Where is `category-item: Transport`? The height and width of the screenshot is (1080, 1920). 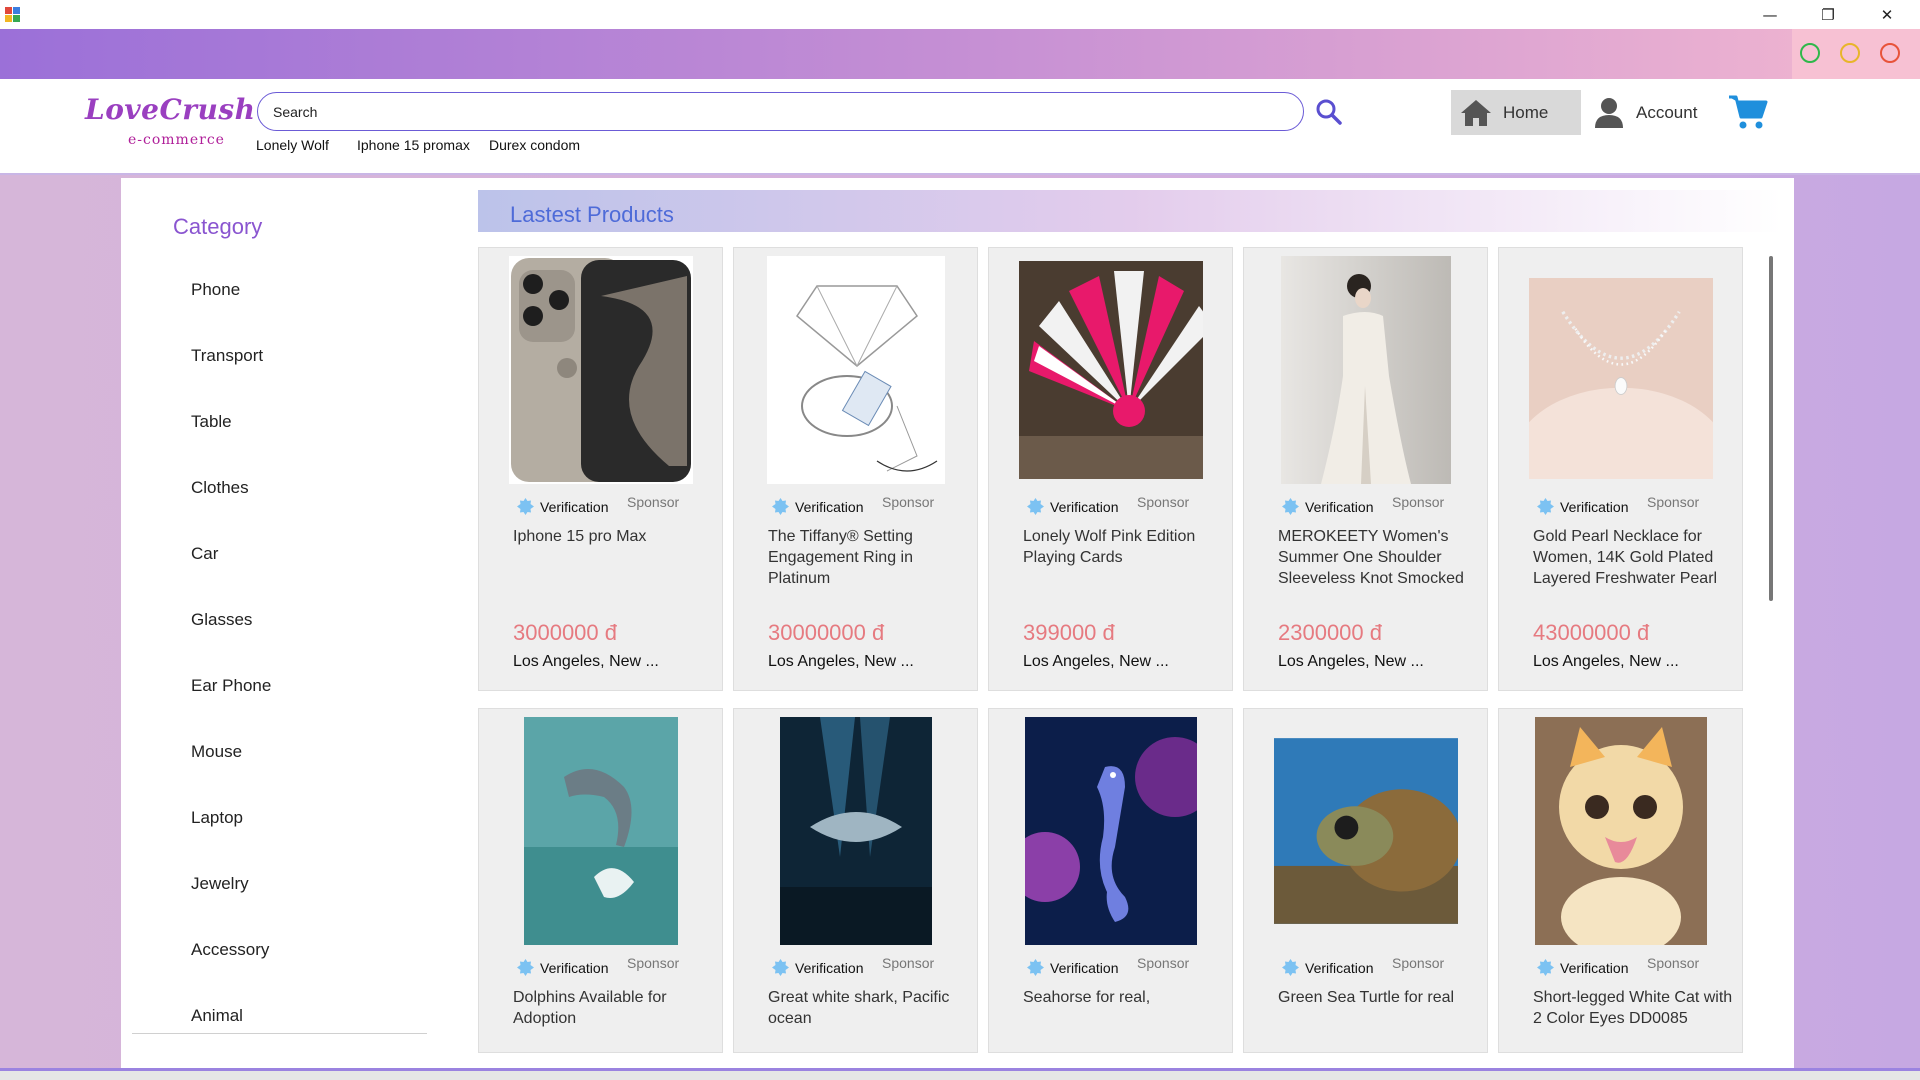
category-item: Transport is located at coordinates (227, 356).